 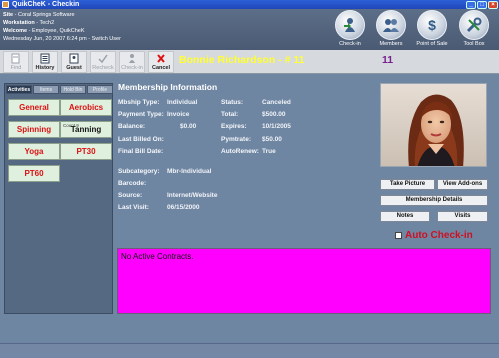 What do you see at coordinates (183, 207) in the screenshot?
I see `last-visit-value: 06/15/2000` at bounding box center [183, 207].